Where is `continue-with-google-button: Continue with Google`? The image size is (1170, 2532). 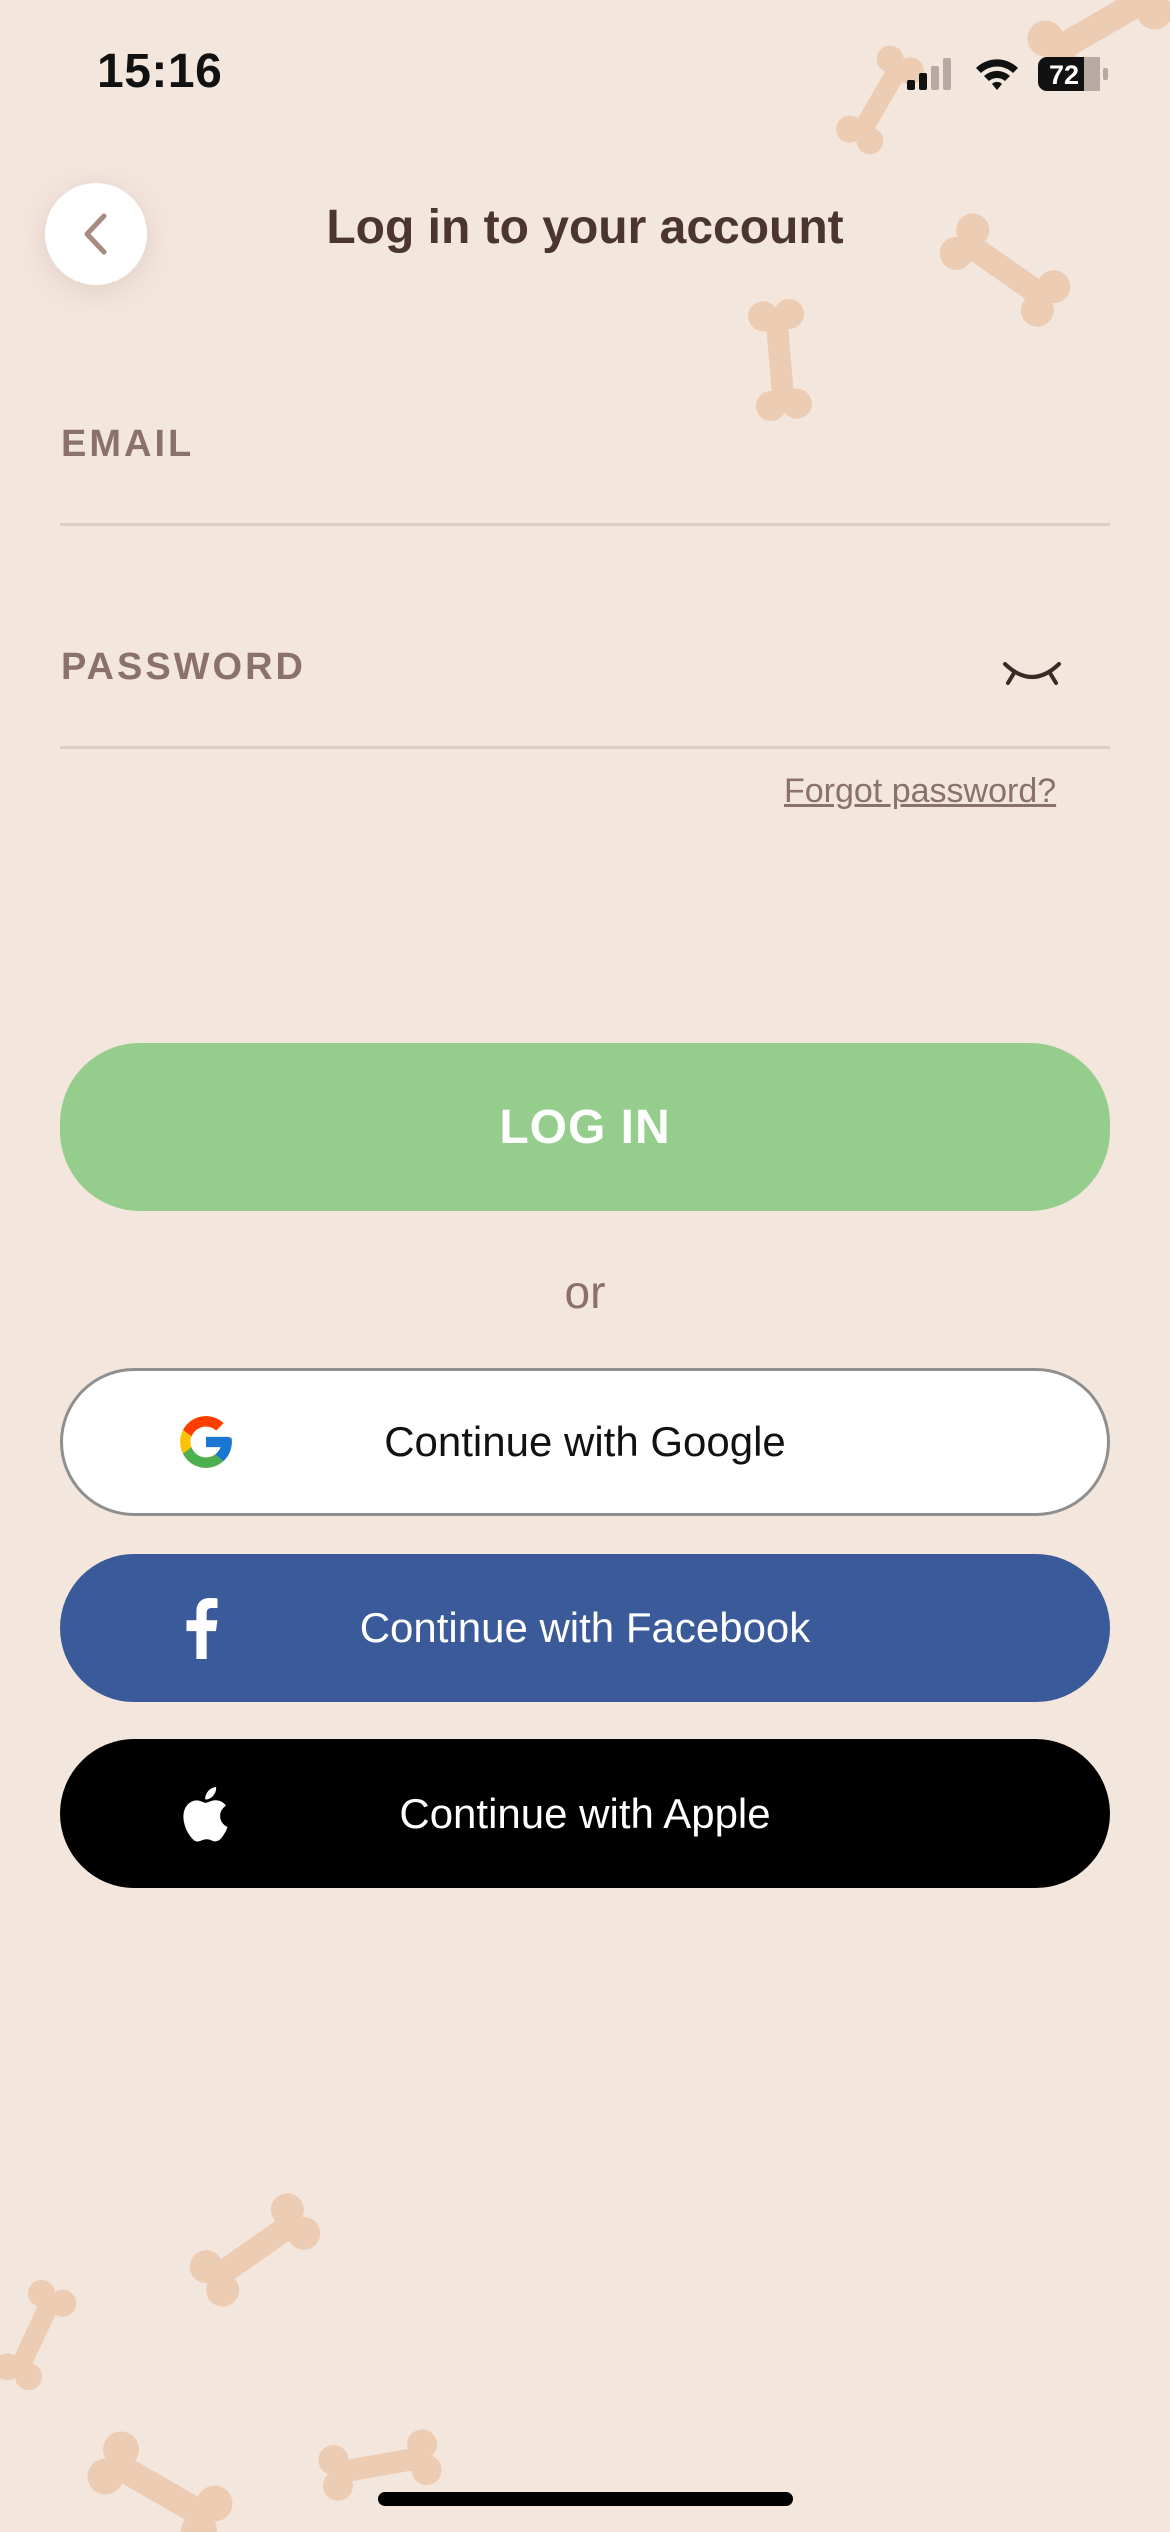 continue-with-google-button: Continue with Google is located at coordinates (585, 1442).